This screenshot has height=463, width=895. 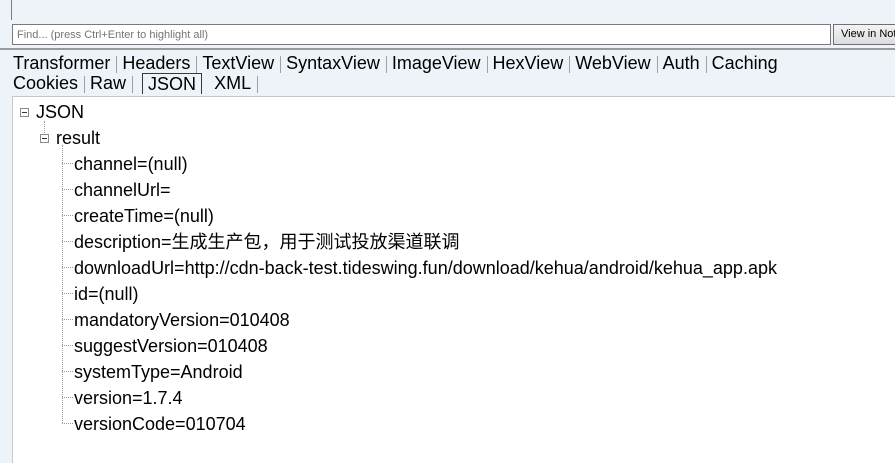 What do you see at coordinates (157, 63) in the screenshot?
I see `tab-headers: Headers` at bounding box center [157, 63].